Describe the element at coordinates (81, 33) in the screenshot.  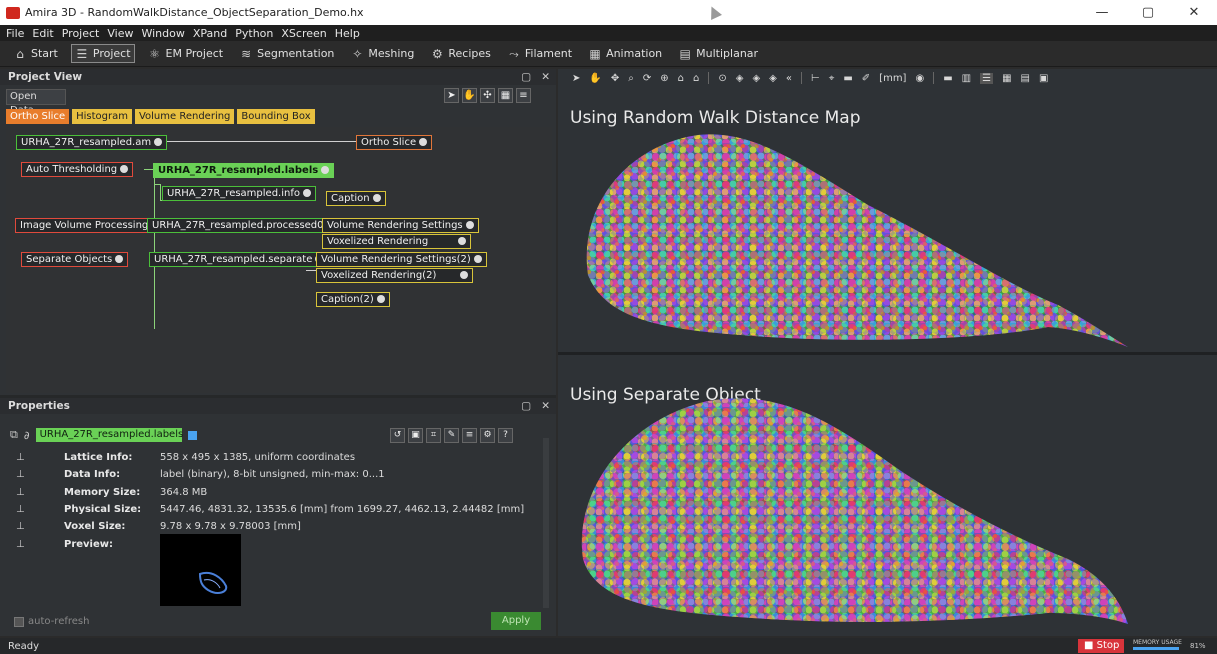
I see `menu-project: Project` at that location.